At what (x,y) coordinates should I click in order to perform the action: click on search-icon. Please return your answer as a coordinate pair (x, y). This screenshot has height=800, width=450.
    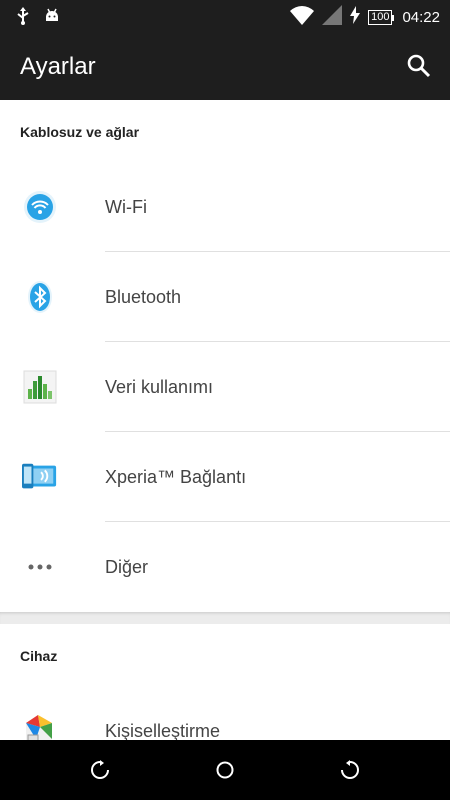
    Looking at the image, I should click on (419, 66).